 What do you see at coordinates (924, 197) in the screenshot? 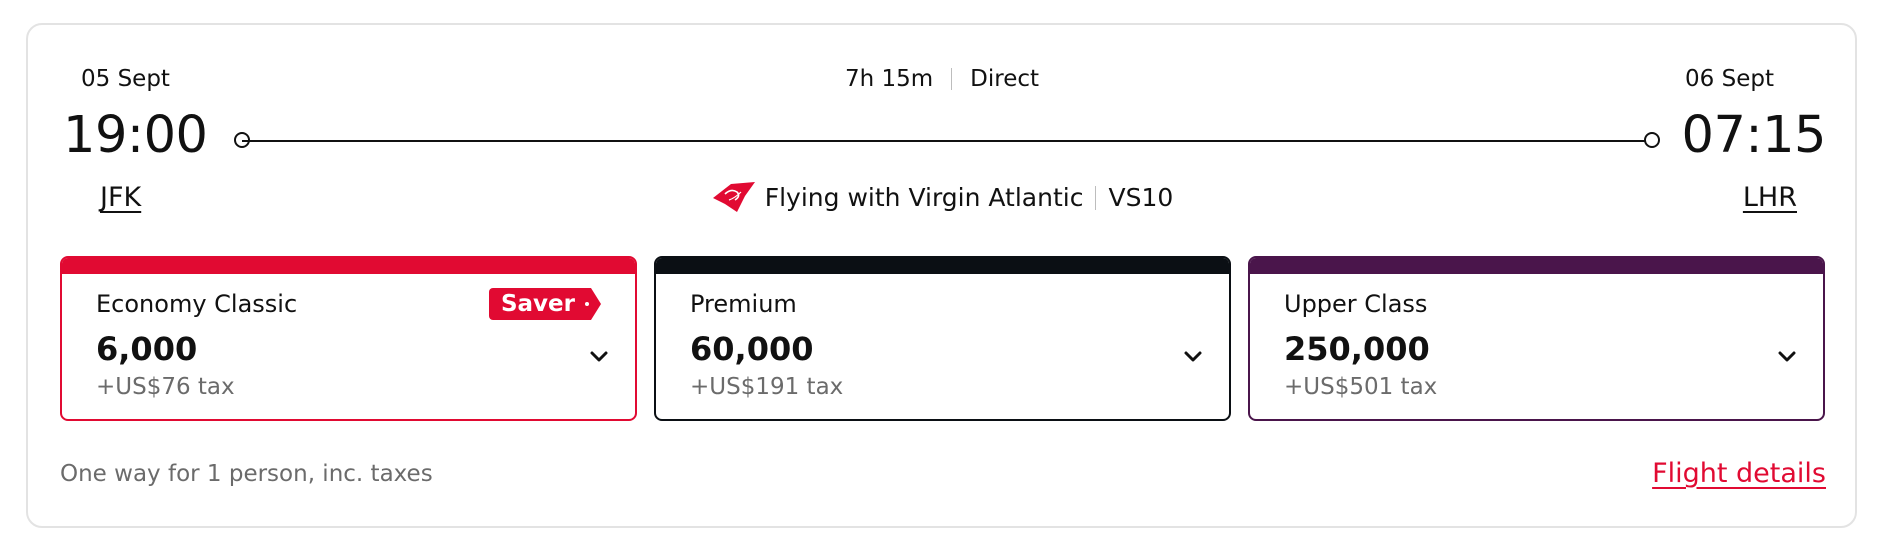
I see `operator-name: Flying with Virgin Atlantic` at bounding box center [924, 197].